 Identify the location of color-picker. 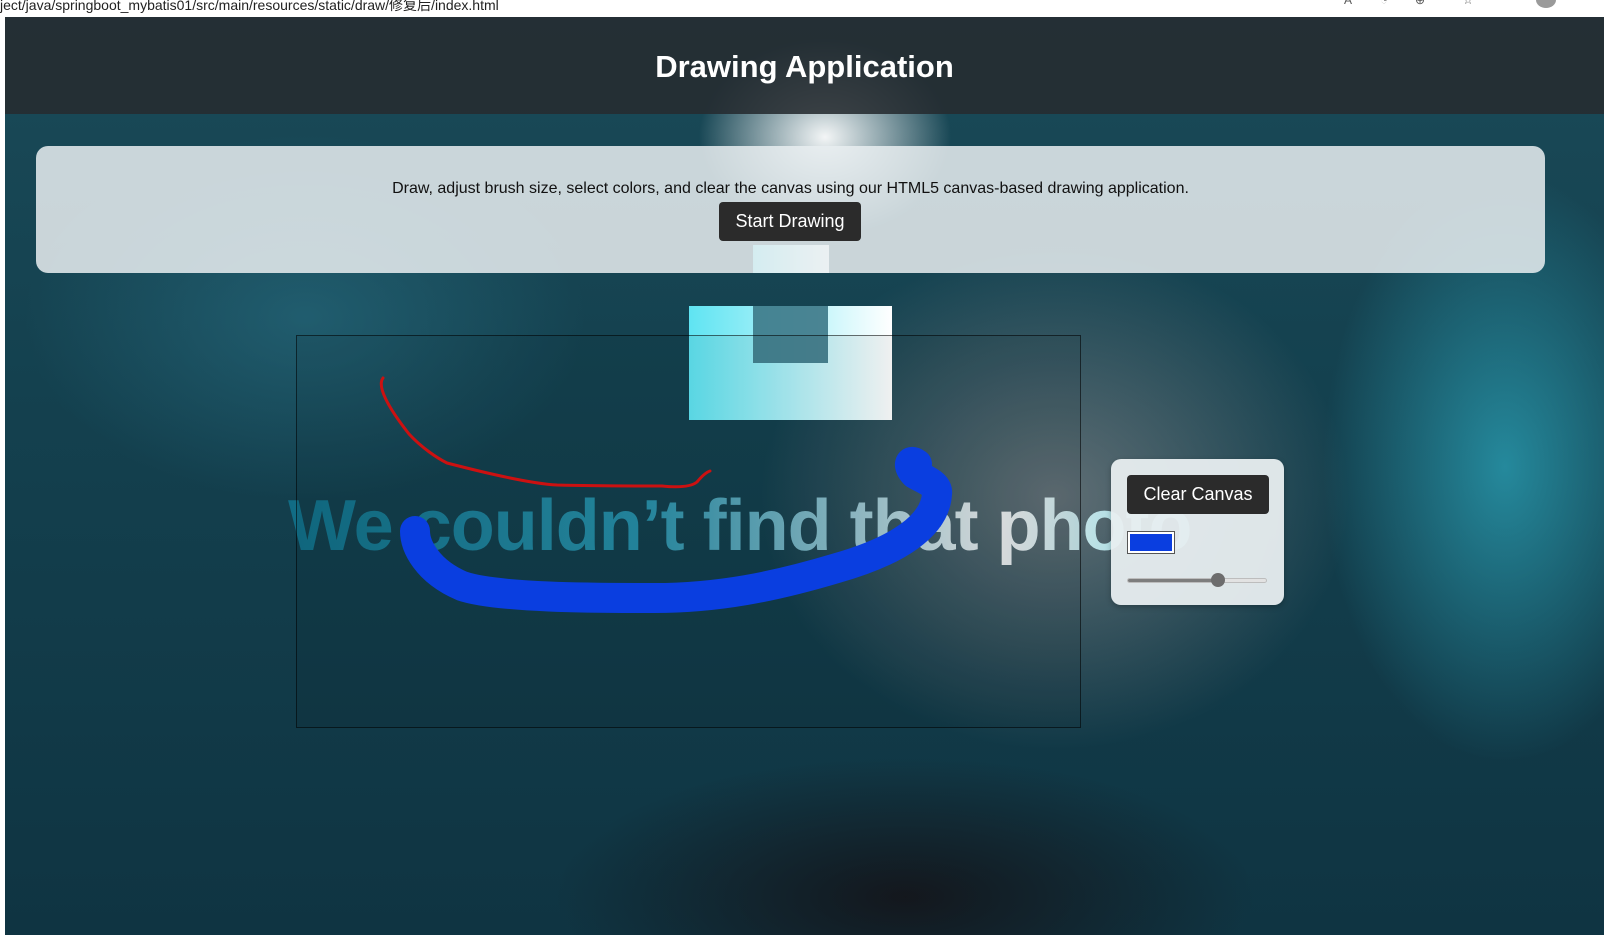
(1151, 542).